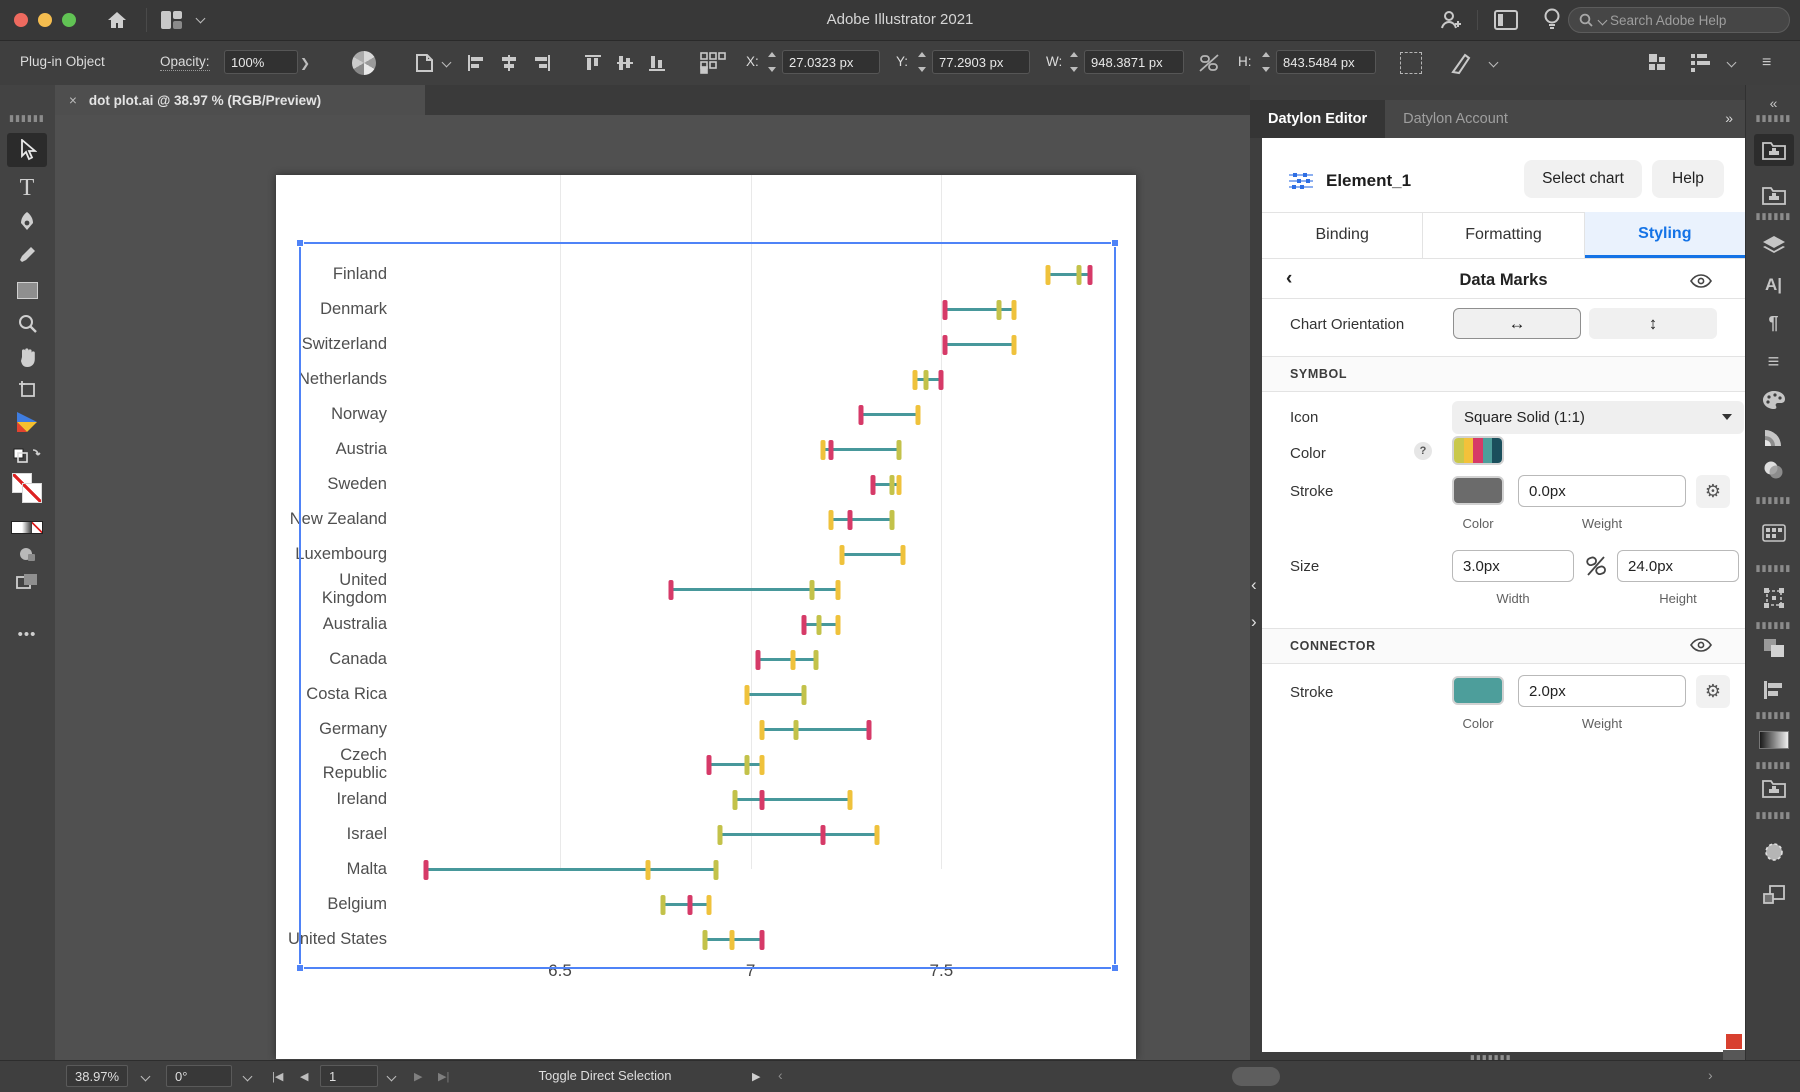 The width and height of the screenshot is (1800, 1092). What do you see at coordinates (1773, 245) in the screenshot?
I see `layers-panel-icon` at bounding box center [1773, 245].